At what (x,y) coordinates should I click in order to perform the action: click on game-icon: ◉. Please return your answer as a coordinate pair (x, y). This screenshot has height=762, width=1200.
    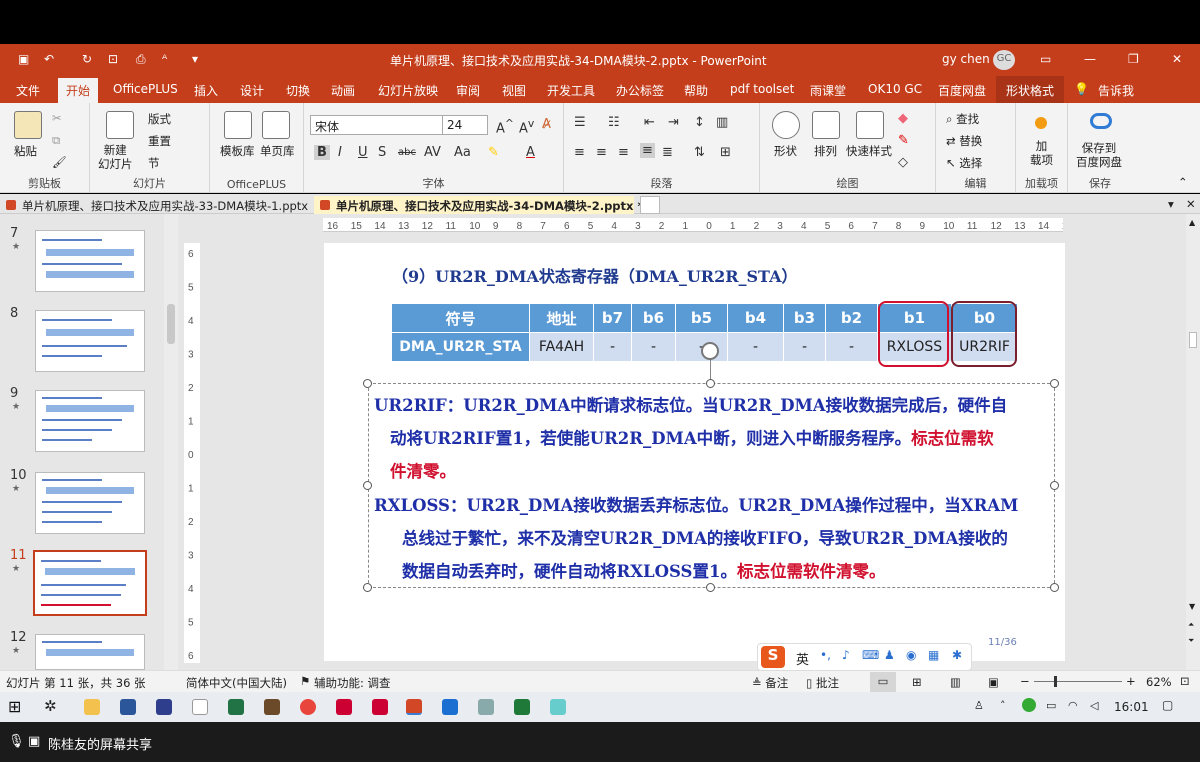
    Looking at the image, I should click on (911, 655).